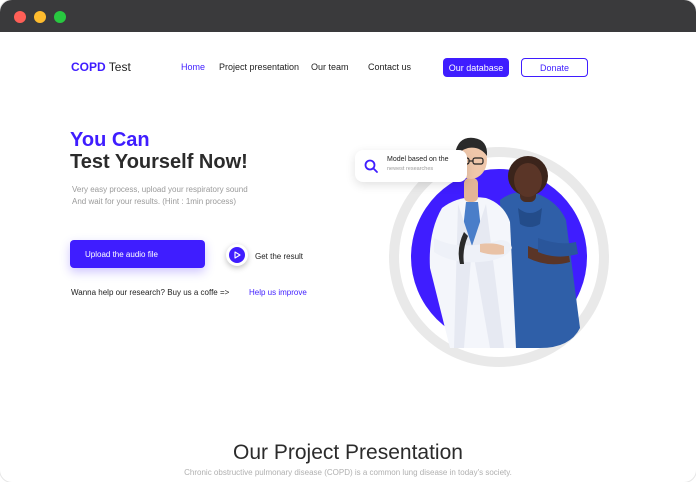 The image size is (696, 482). What do you see at coordinates (279, 256) in the screenshot?
I see `get-result-label: Get the result` at bounding box center [279, 256].